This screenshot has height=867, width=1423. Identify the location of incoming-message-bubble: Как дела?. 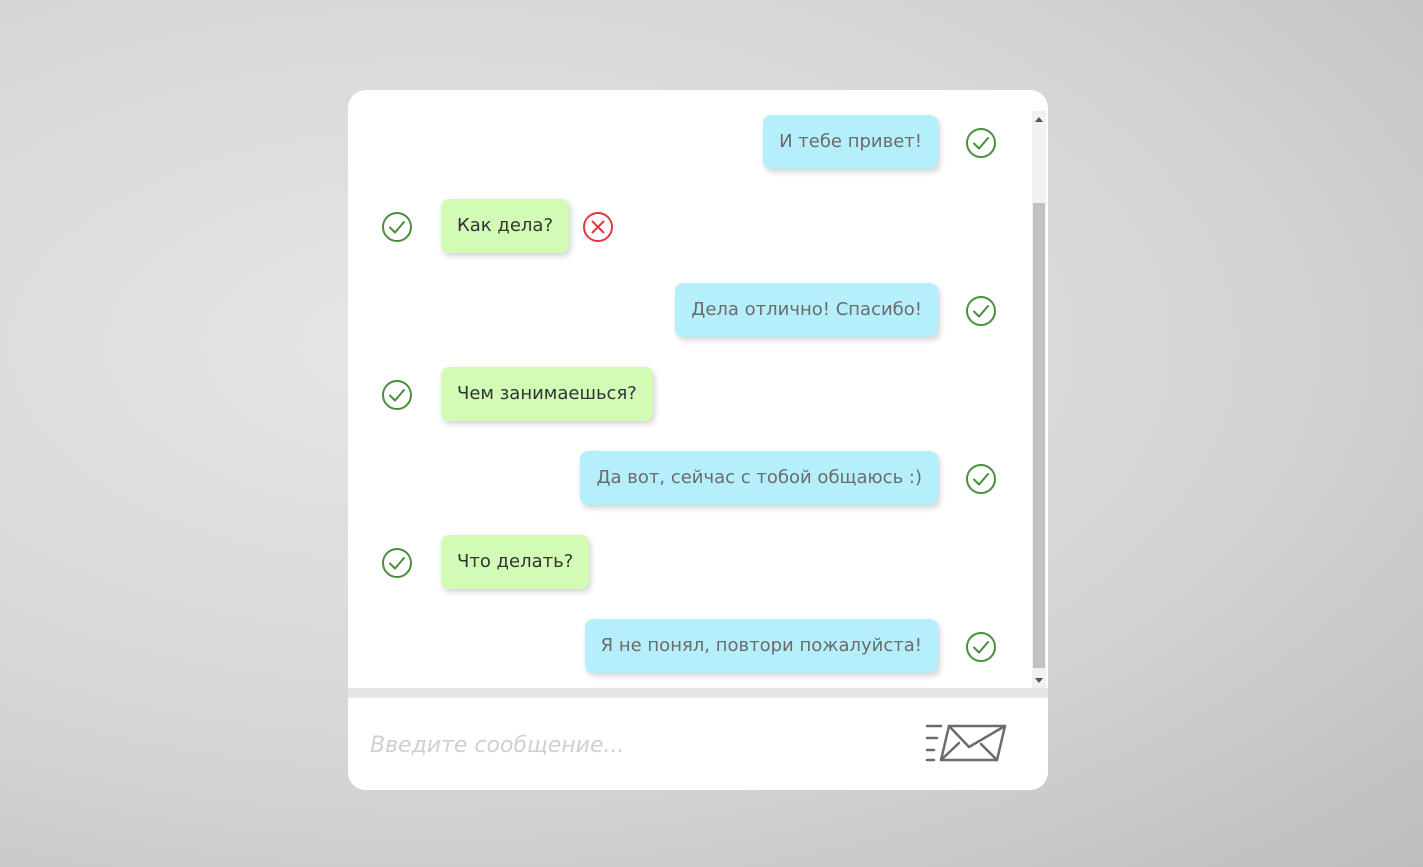
(505, 226).